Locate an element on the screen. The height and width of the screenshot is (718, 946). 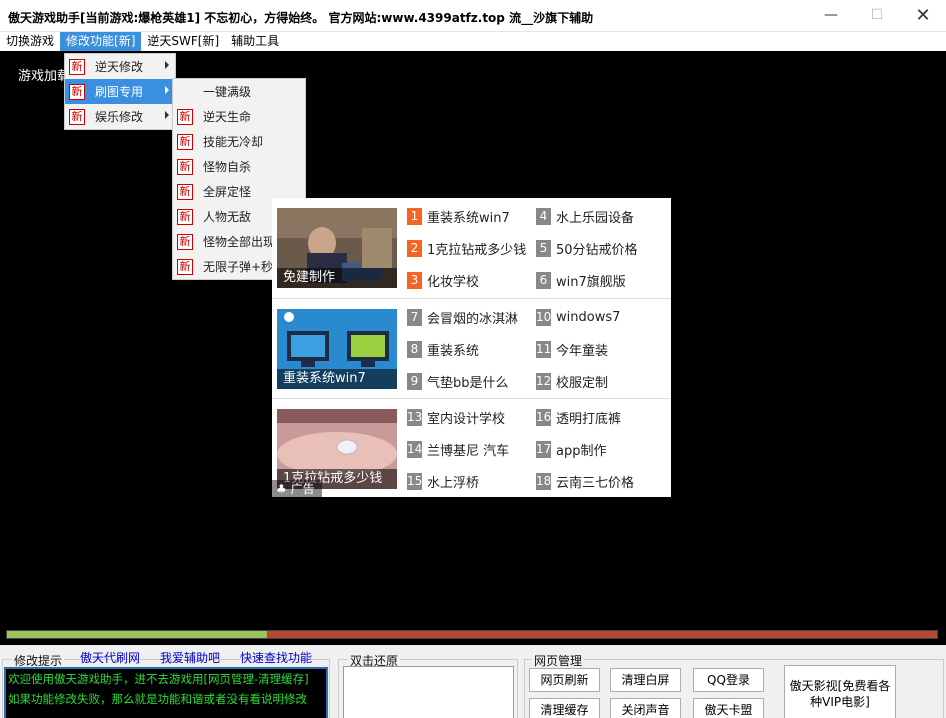
ad-link: 10 windows7 is located at coordinates (578, 317).